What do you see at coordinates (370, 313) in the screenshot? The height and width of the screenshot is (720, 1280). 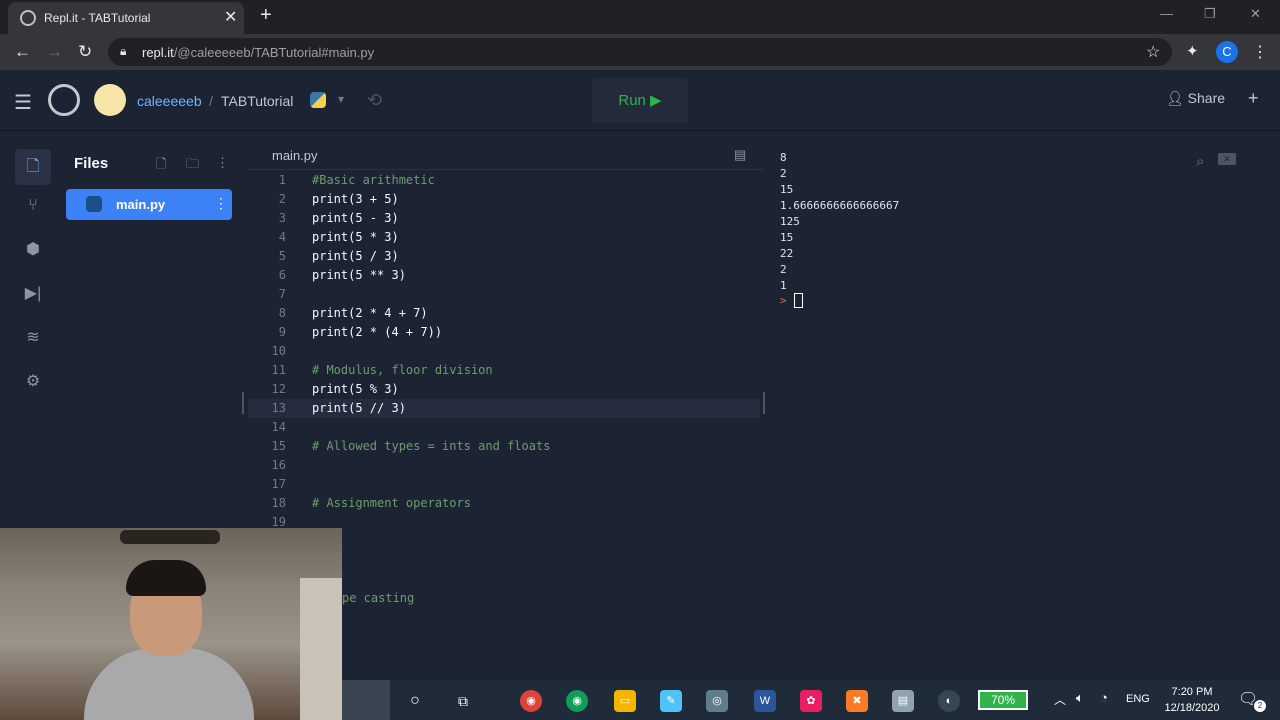 I see `line-text: print(2 * 4 + 7)` at bounding box center [370, 313].